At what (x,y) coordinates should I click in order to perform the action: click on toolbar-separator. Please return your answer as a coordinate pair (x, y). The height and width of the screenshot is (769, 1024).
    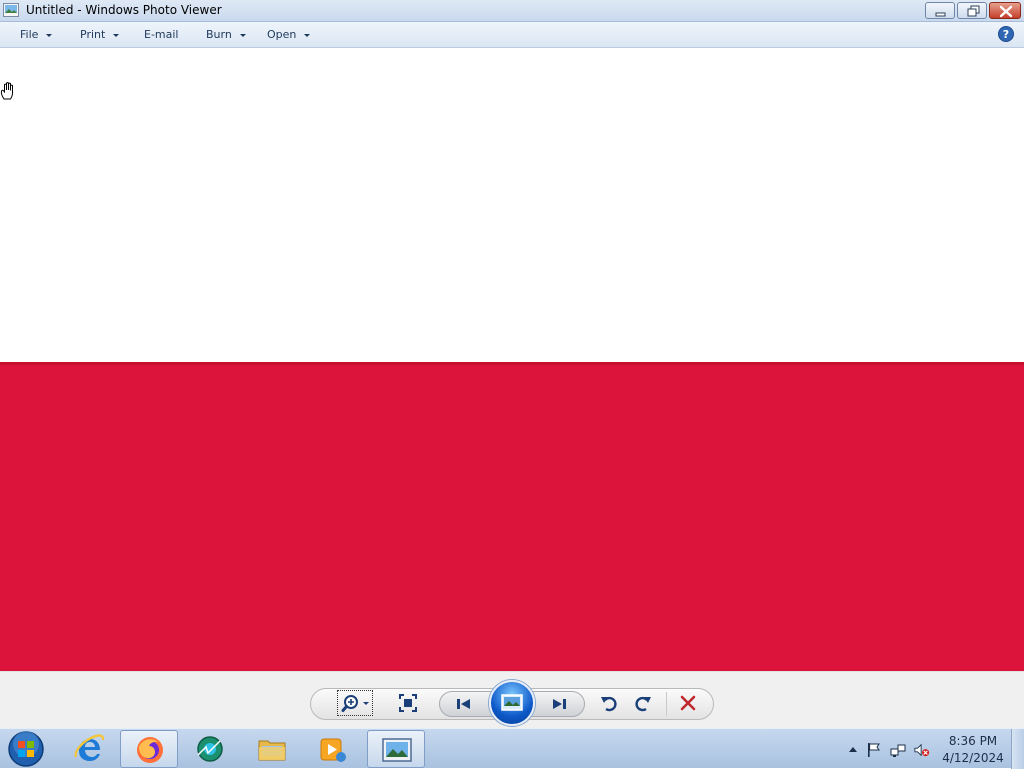
    Looking at the image, I should click on (666, 704).